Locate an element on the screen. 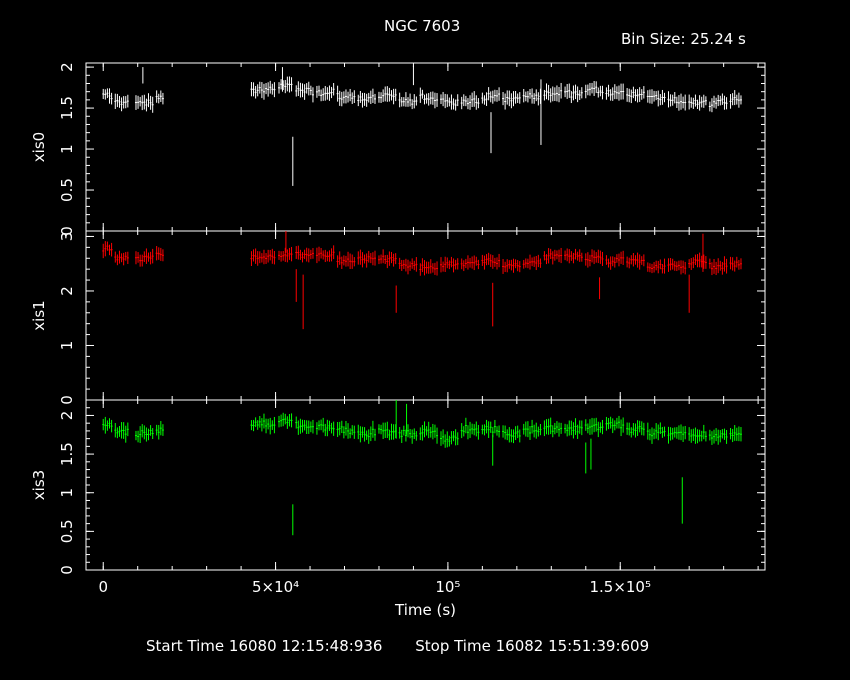 This screenshot has height=680, width=850. y-tick-label-xis3: 2 is located at coordinates (67, 416).